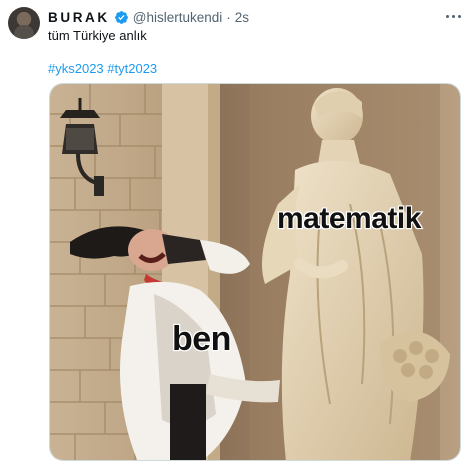 Image resolution: width=475 pixels, height=472 pixels. What do you see at coordinates (79, 17) in the screenshot?
I see `display-name: BURAK` at bounding box center [79, 17].